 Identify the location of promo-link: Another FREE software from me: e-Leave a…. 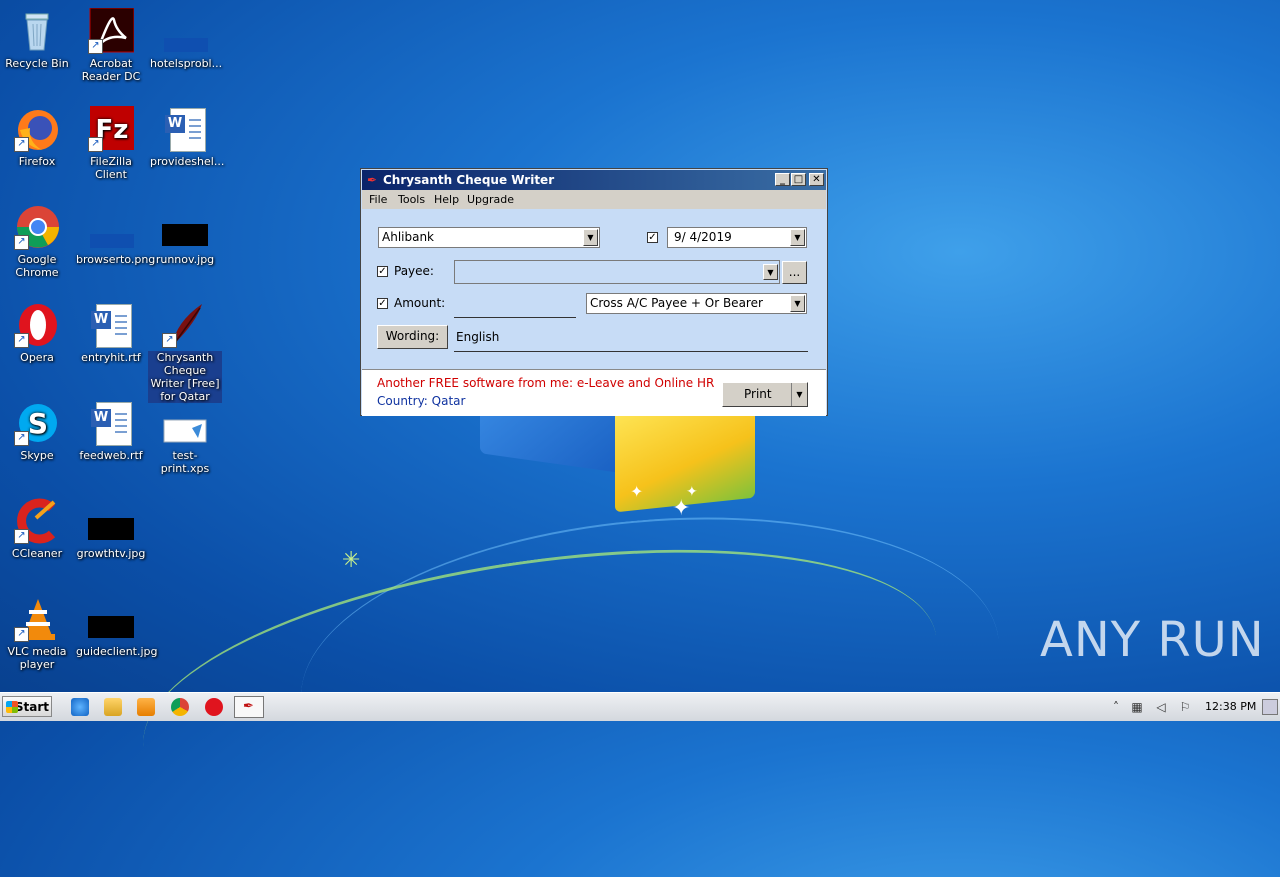
(545, 383).